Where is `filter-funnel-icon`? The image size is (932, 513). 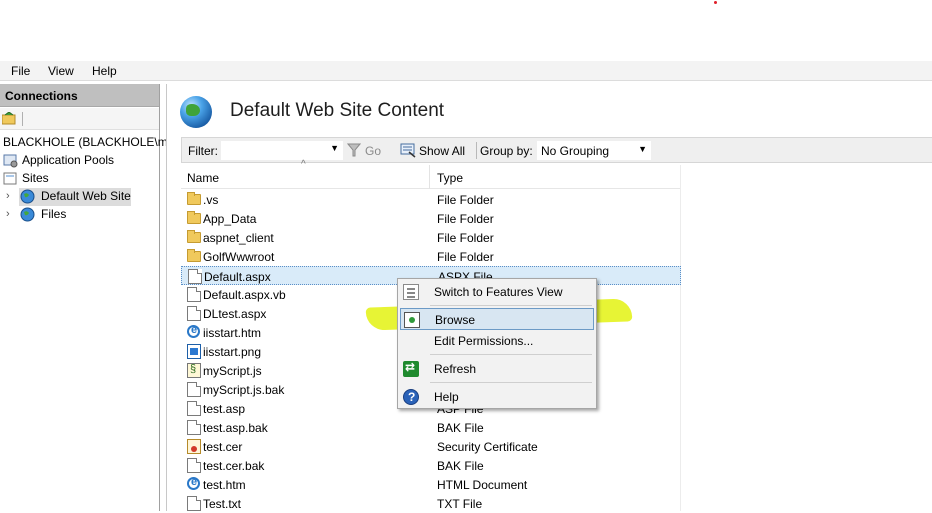
filter-funnel-icon is located at coordinates (354, 150).